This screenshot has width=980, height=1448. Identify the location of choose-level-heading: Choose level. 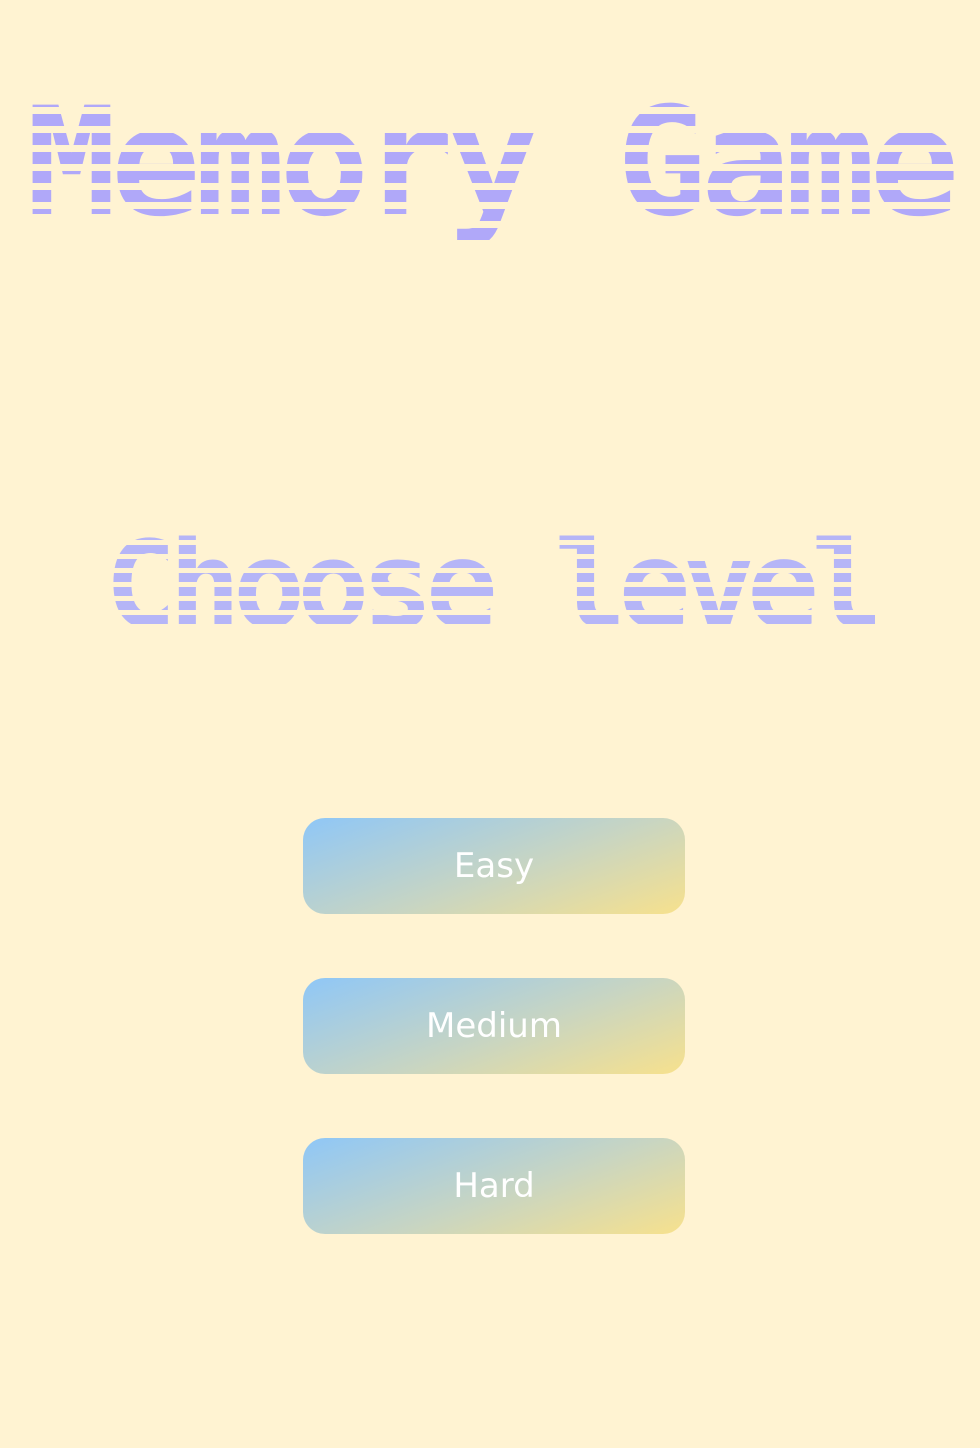
(490, 587).